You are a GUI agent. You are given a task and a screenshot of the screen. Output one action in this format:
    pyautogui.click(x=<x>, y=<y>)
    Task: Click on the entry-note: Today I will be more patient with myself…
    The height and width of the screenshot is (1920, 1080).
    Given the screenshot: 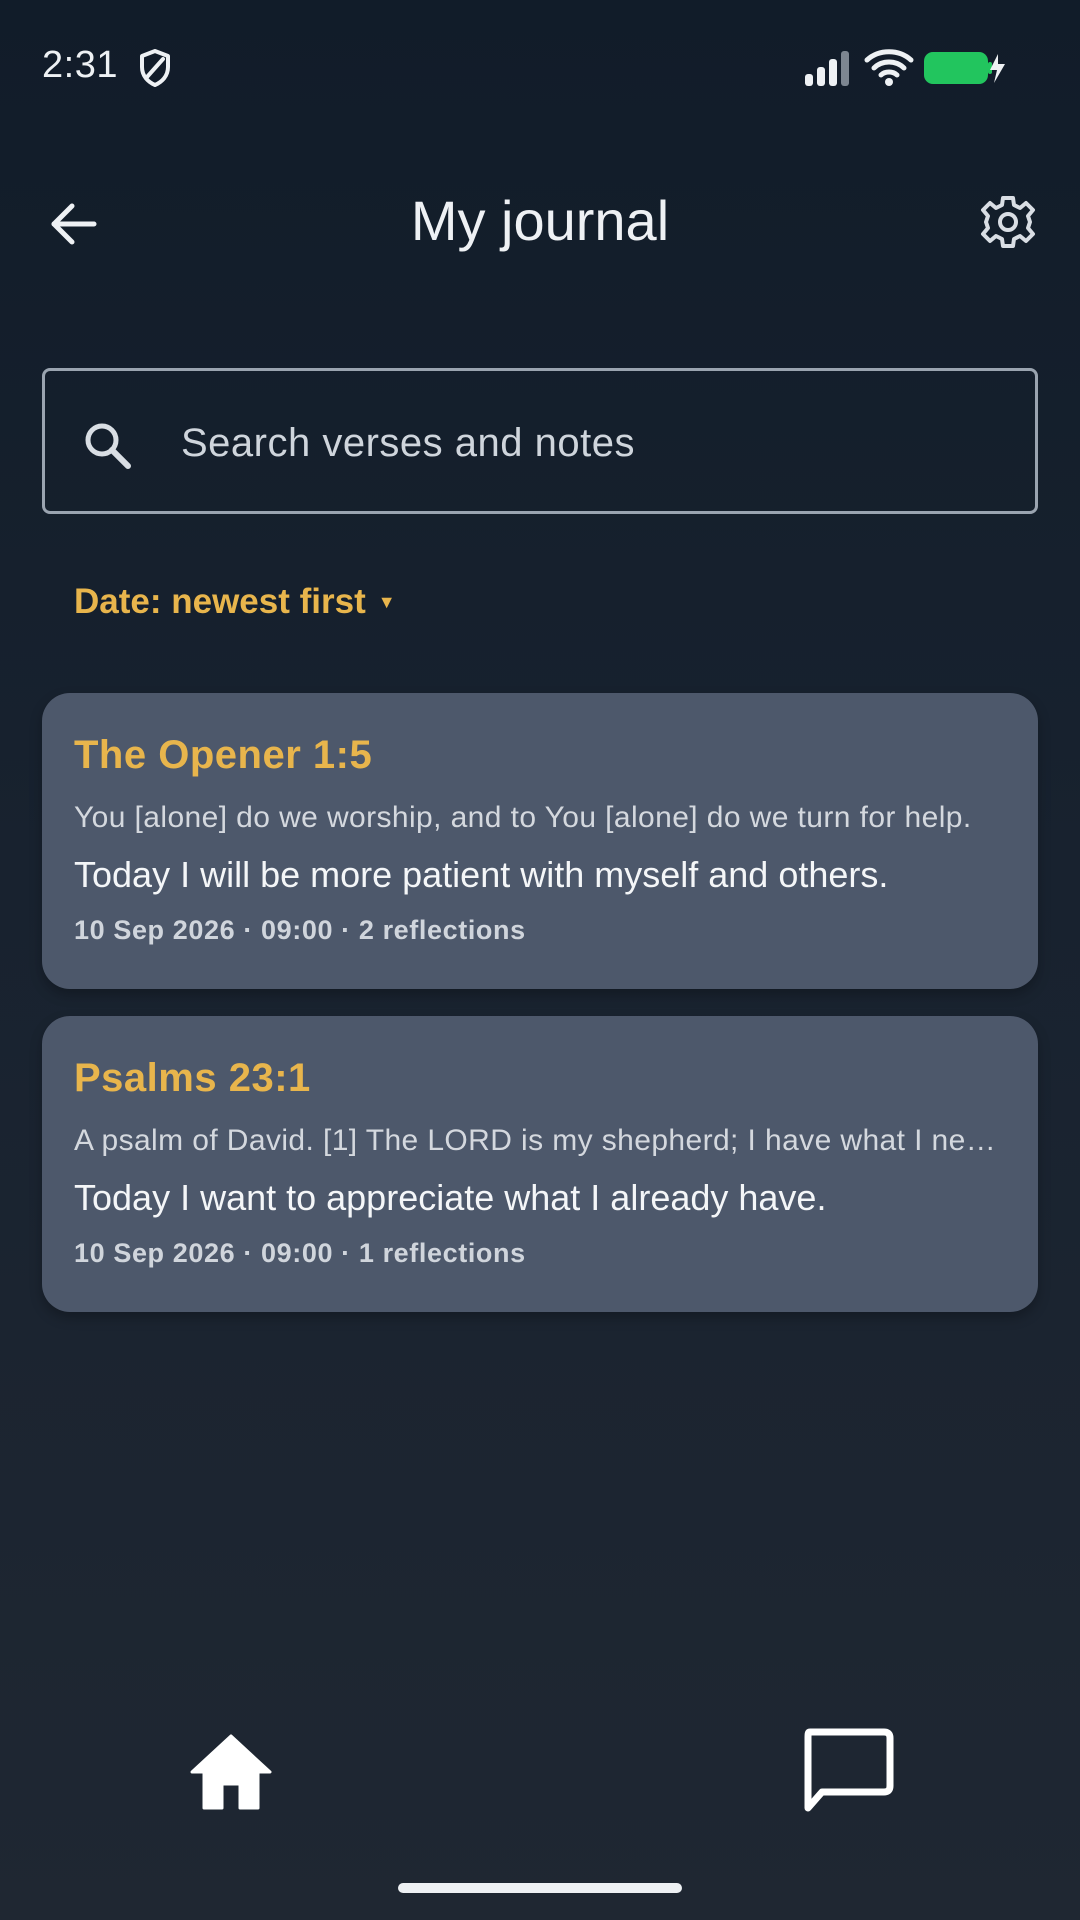 What is the action you would take?
    pyautogui.click(x=481, y=874)
    